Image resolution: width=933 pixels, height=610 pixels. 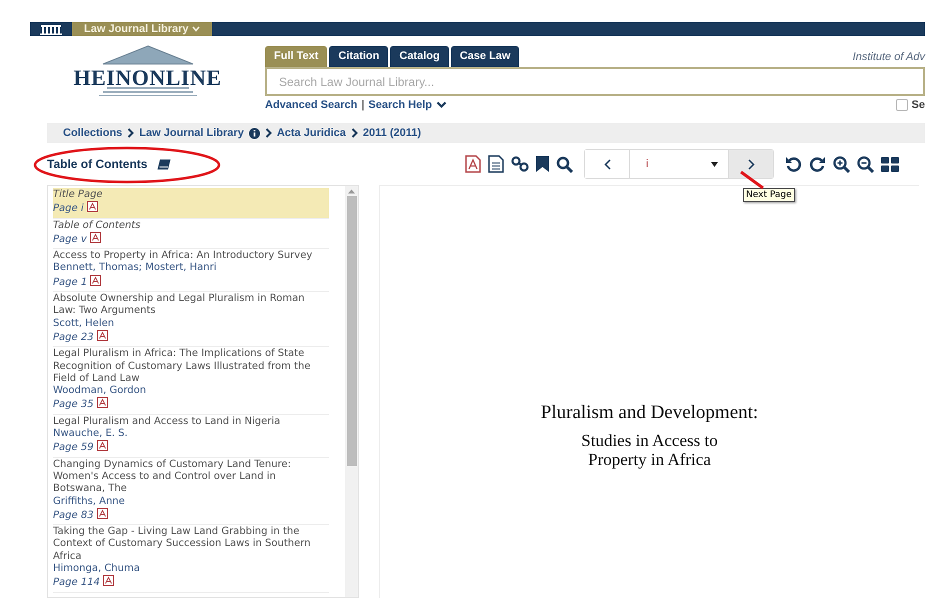 What do you see at coordinates (191, 234) in the screenshot?
I see `toc-item: Table of Contents Page v` at bounding box center [191, 234].